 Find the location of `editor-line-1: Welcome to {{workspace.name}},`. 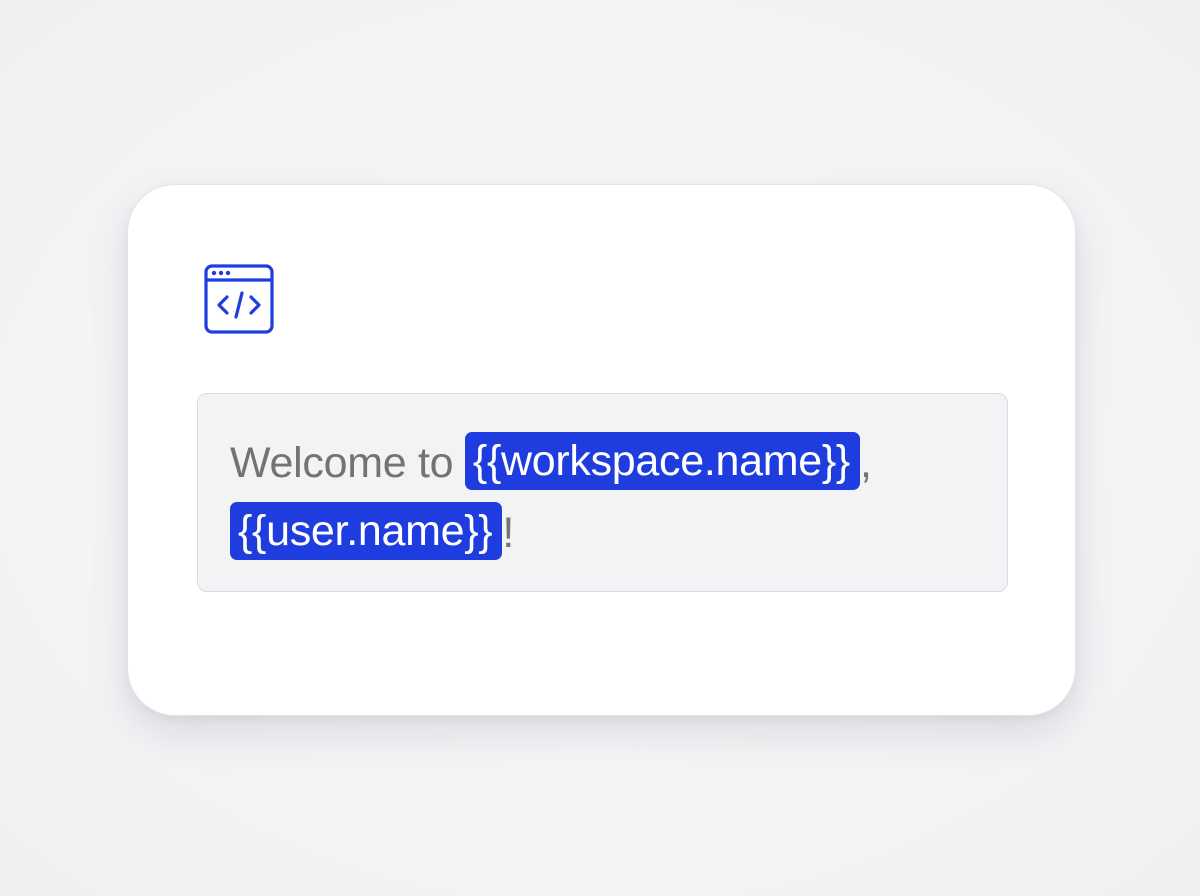

editor-line-1: Welcome to {{workspace.name}}, is located at coordinates (603, 463).